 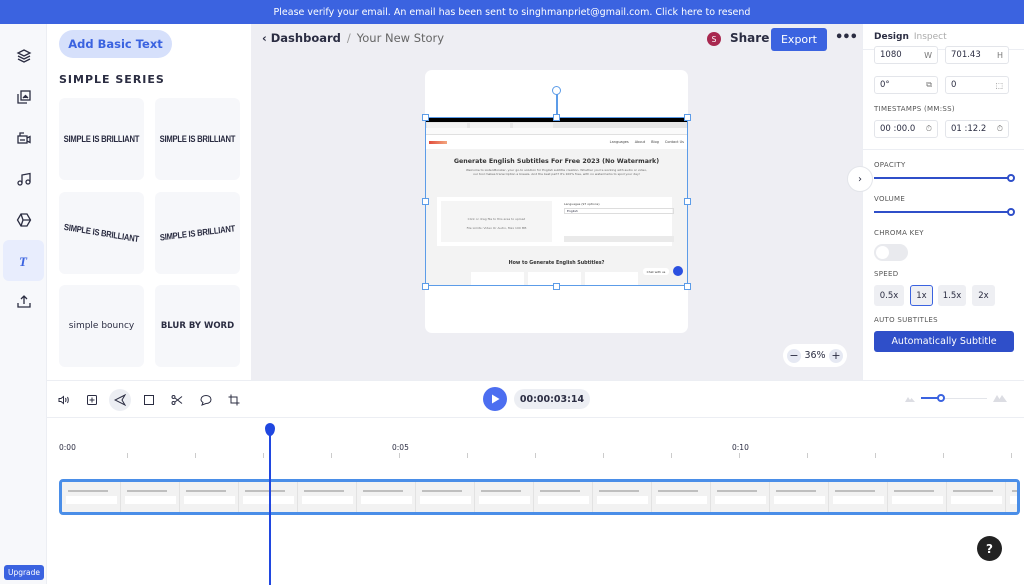 What do you see at coordinates (101, 326) in the screenshot?
I see `preset-tile: simple bouncy` at bounding box center [101, 326].